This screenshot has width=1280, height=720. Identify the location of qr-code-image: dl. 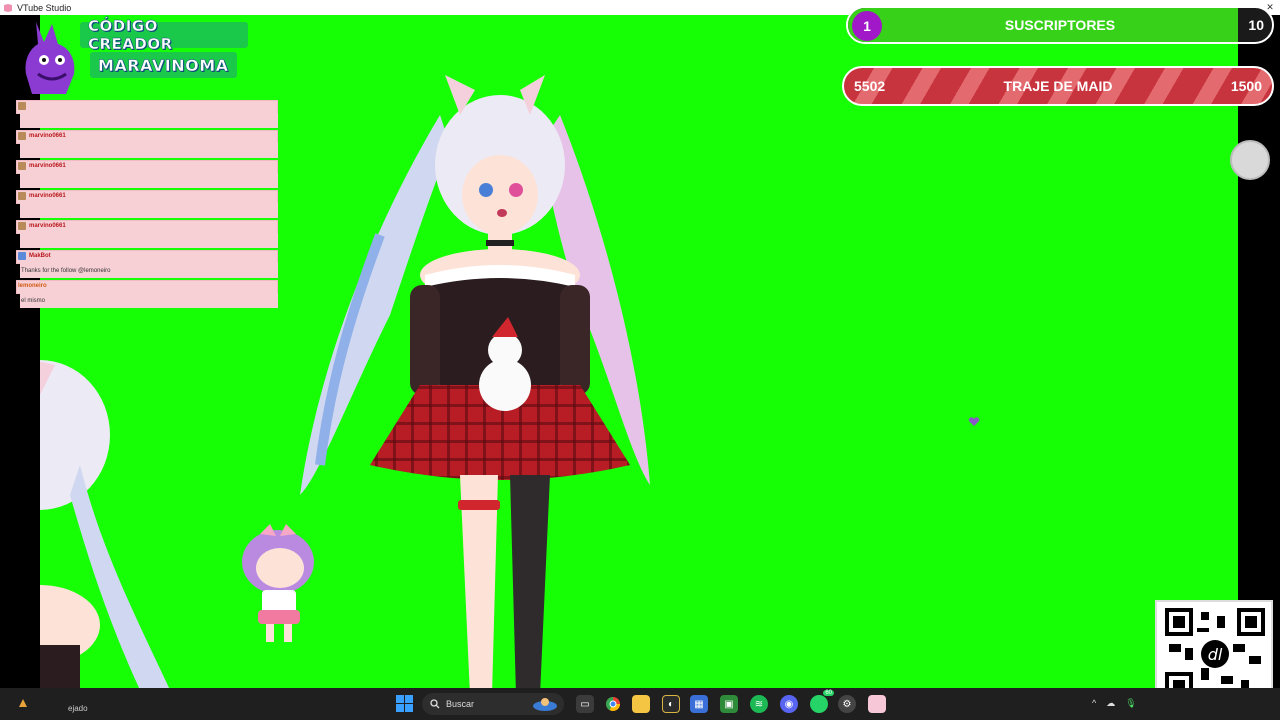
(1215, 654).